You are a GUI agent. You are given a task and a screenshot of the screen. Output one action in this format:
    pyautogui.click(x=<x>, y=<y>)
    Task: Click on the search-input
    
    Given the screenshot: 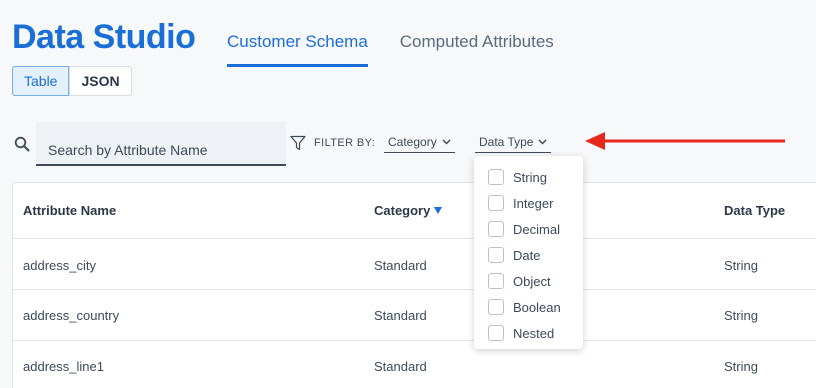 What is the action you would take?
    pyautogui.click(x=161, y=144)
    